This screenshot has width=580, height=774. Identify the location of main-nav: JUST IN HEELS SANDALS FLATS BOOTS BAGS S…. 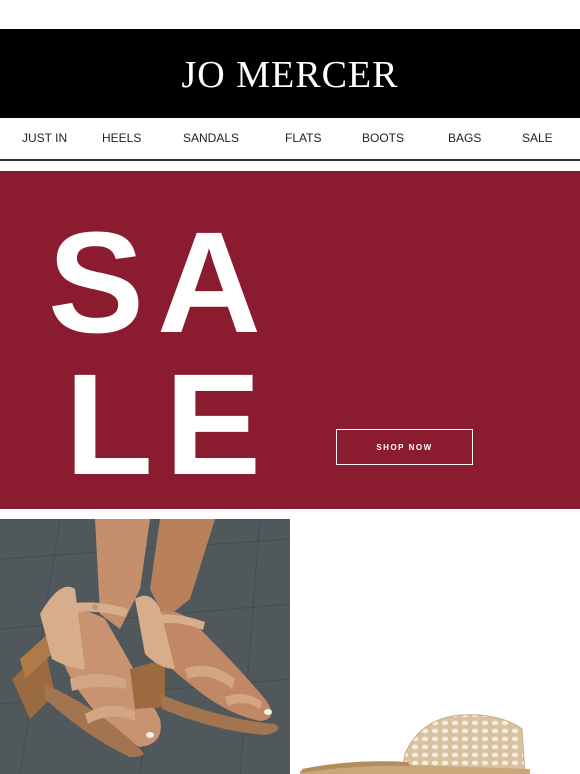
(290, 138).